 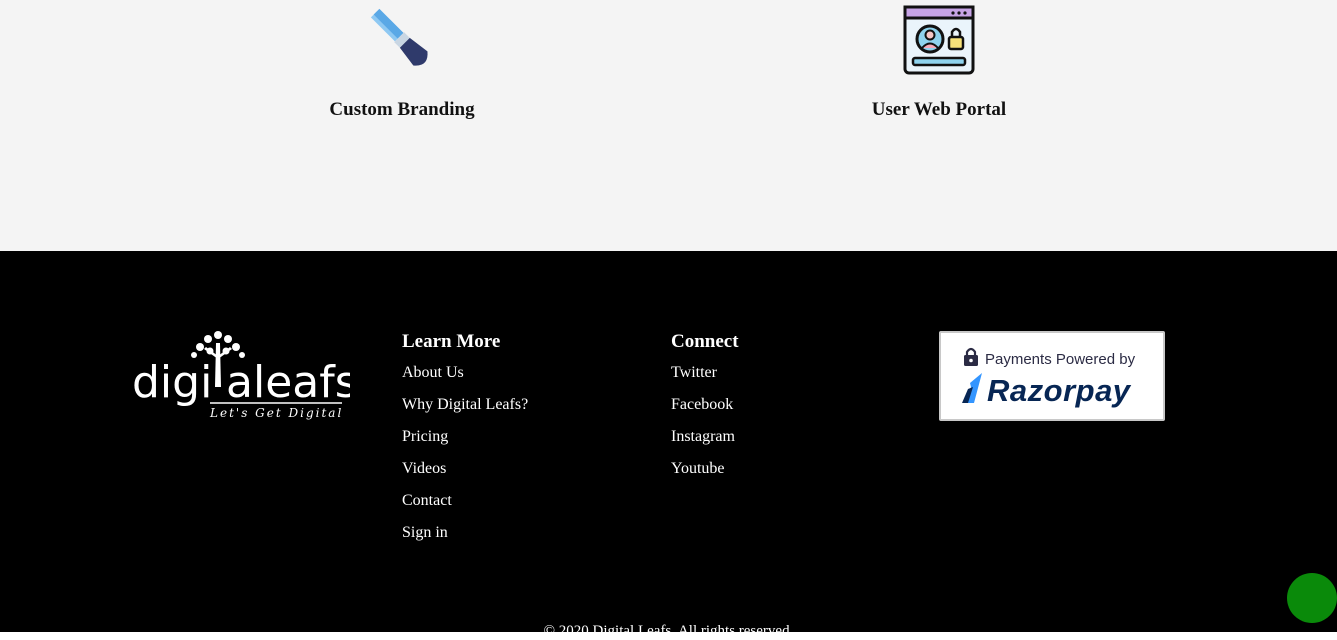 What do you see at coordinates (399, 37) in the screenshot?
I see `paint-brush-icon` at bounding box center [399, 37].